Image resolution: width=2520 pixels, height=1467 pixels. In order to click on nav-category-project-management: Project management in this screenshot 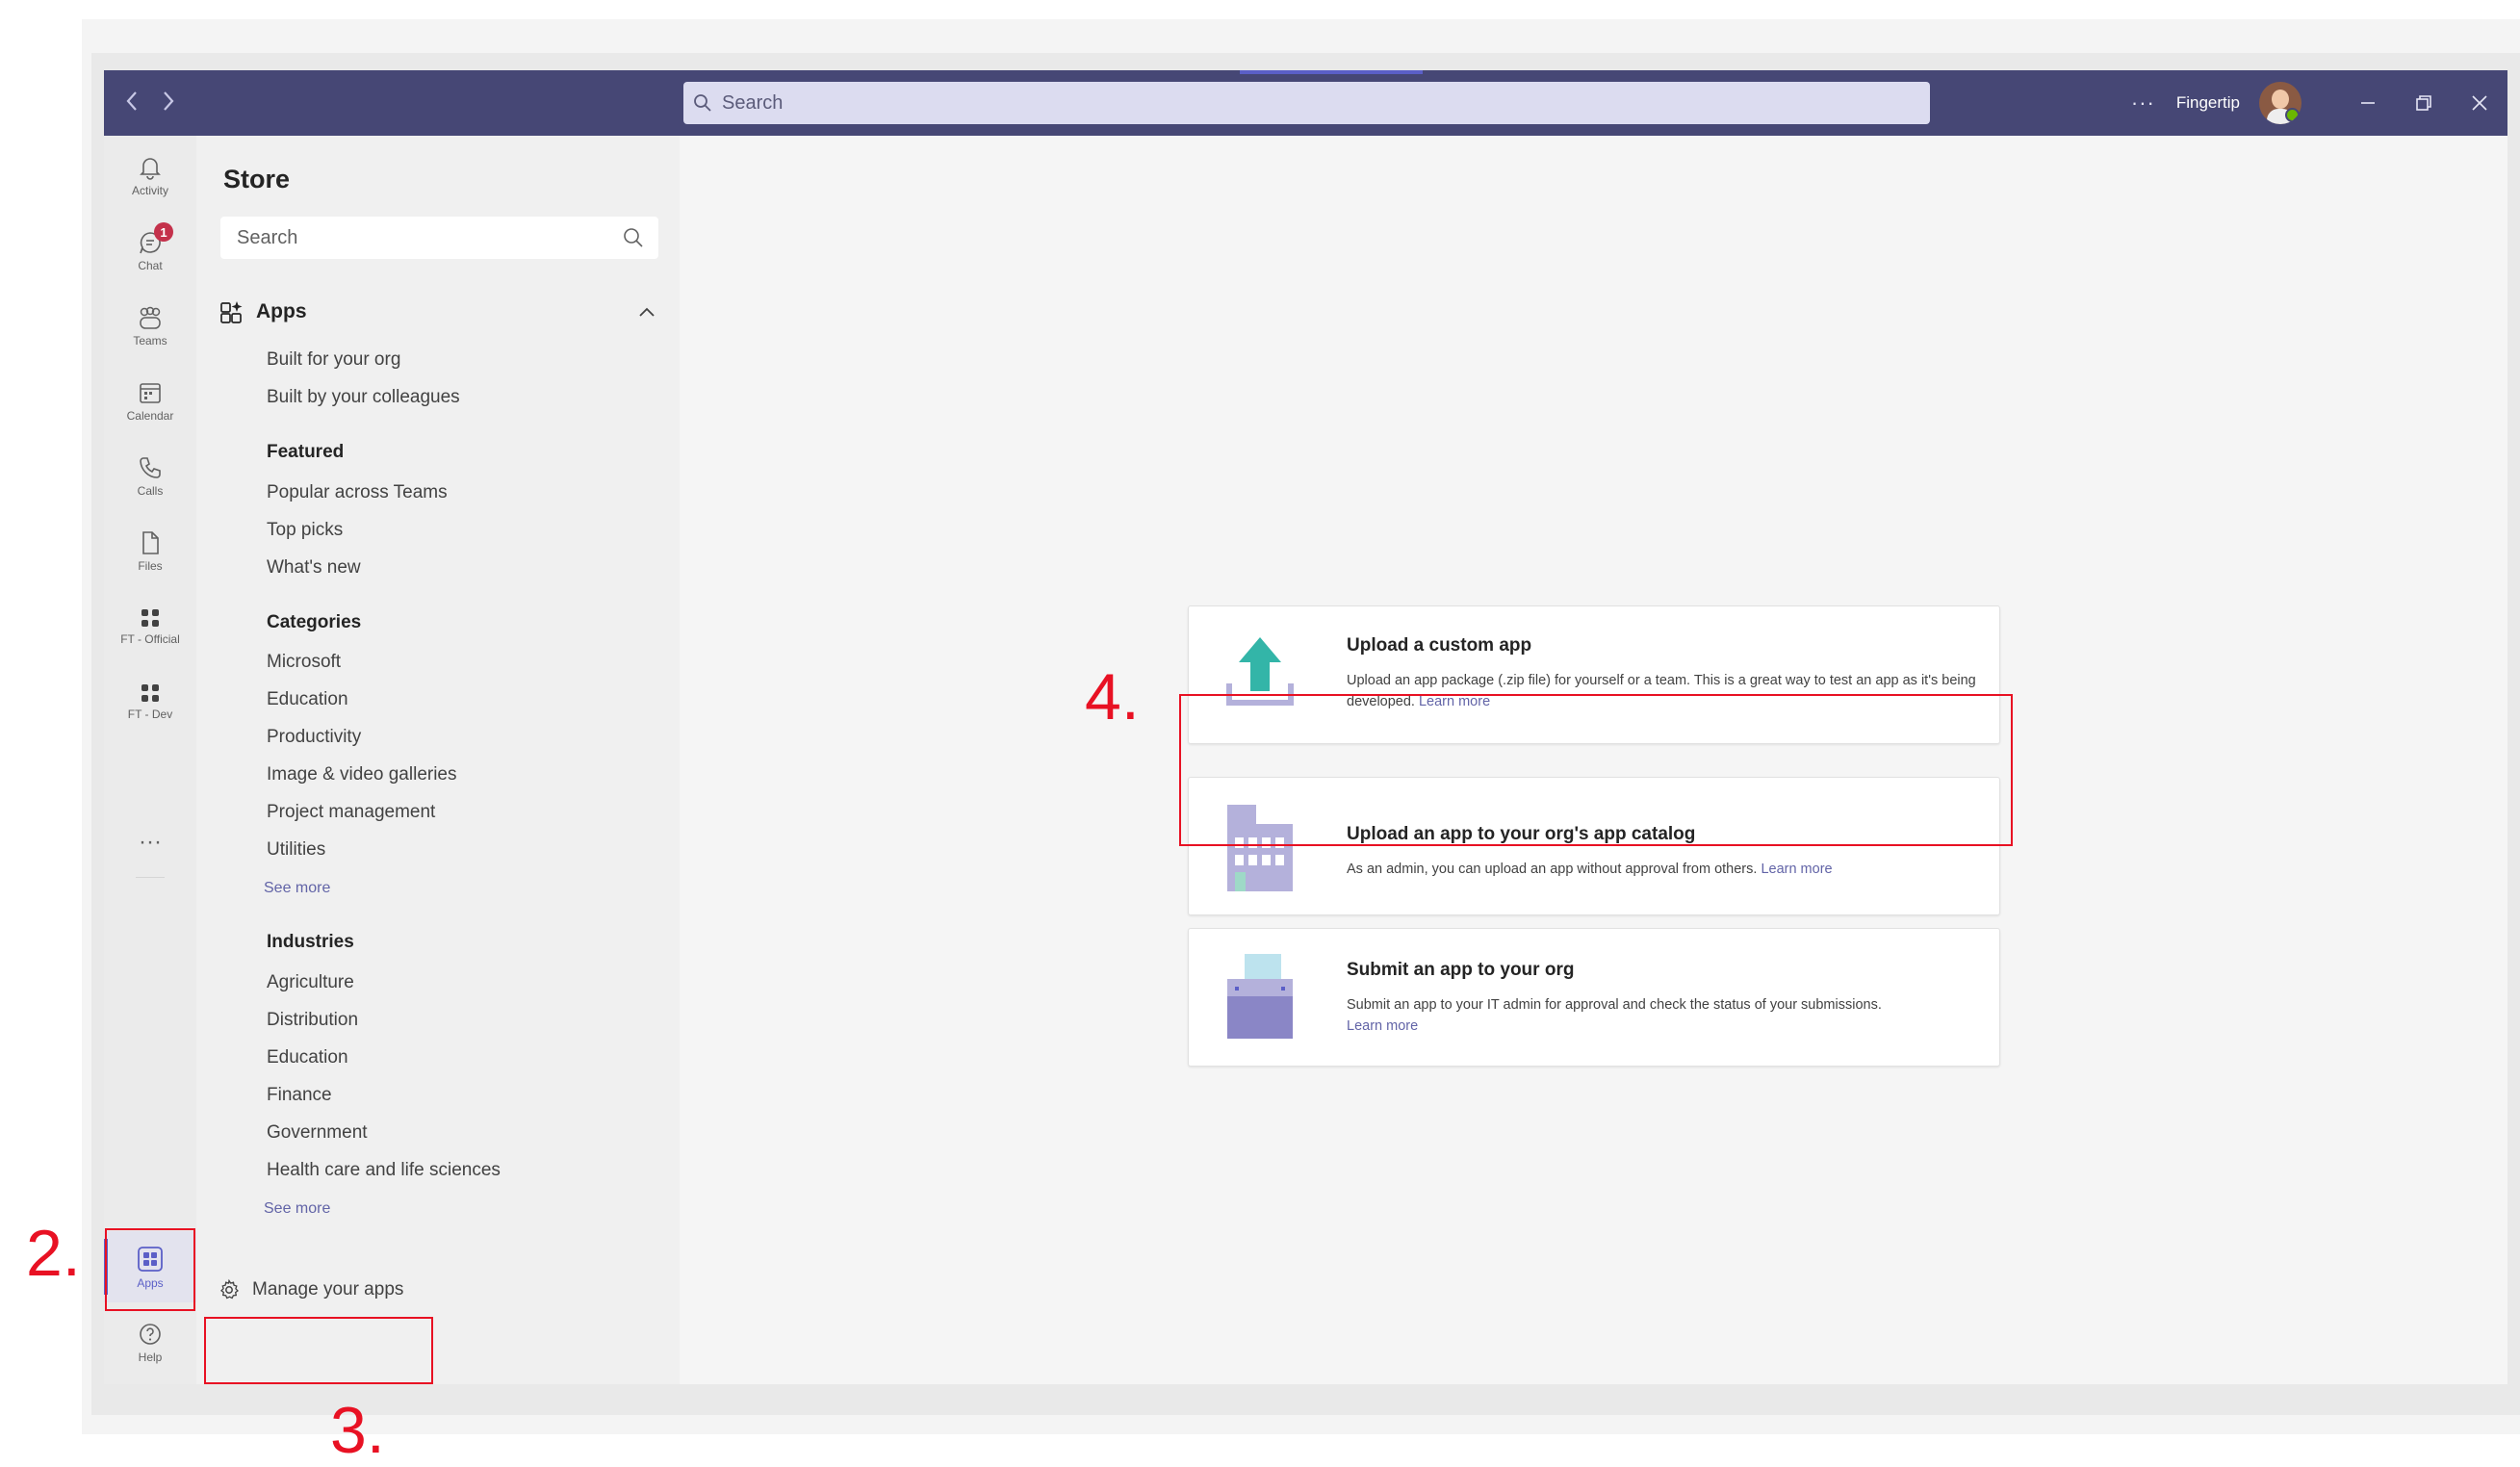, I will do `click(351, 812)`.